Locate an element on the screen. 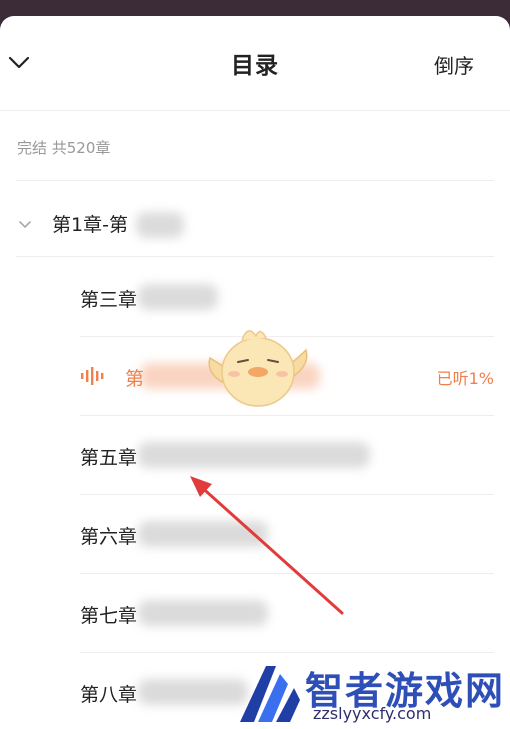 The width and height of the screenshot is (510, 729). chapter-title: 第六章 is located at coordinates (109, 537).